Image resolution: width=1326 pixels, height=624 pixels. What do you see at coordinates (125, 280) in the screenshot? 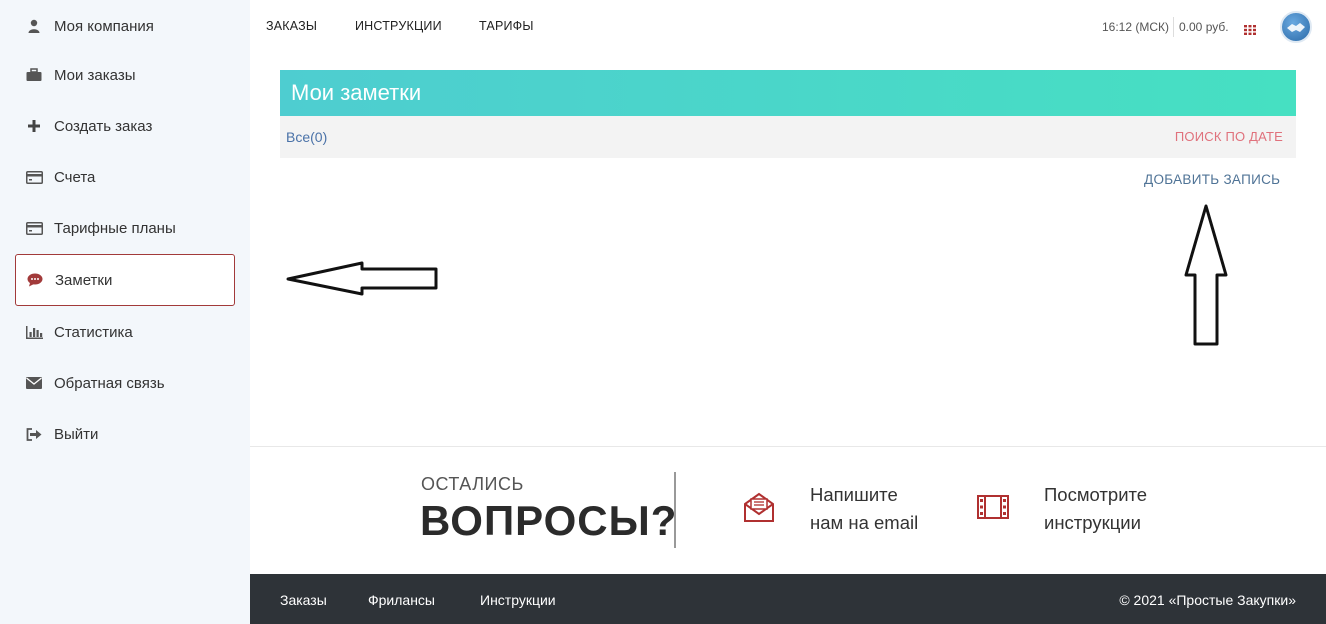
I see `sidebar-item-notes: Заметки` at bounding box center [125, 280].